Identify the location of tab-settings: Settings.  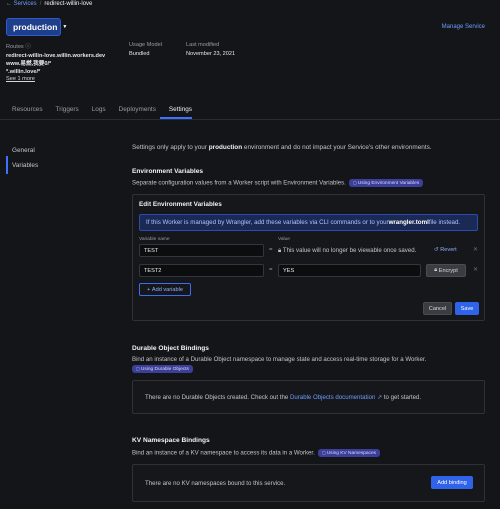
(180, 109).